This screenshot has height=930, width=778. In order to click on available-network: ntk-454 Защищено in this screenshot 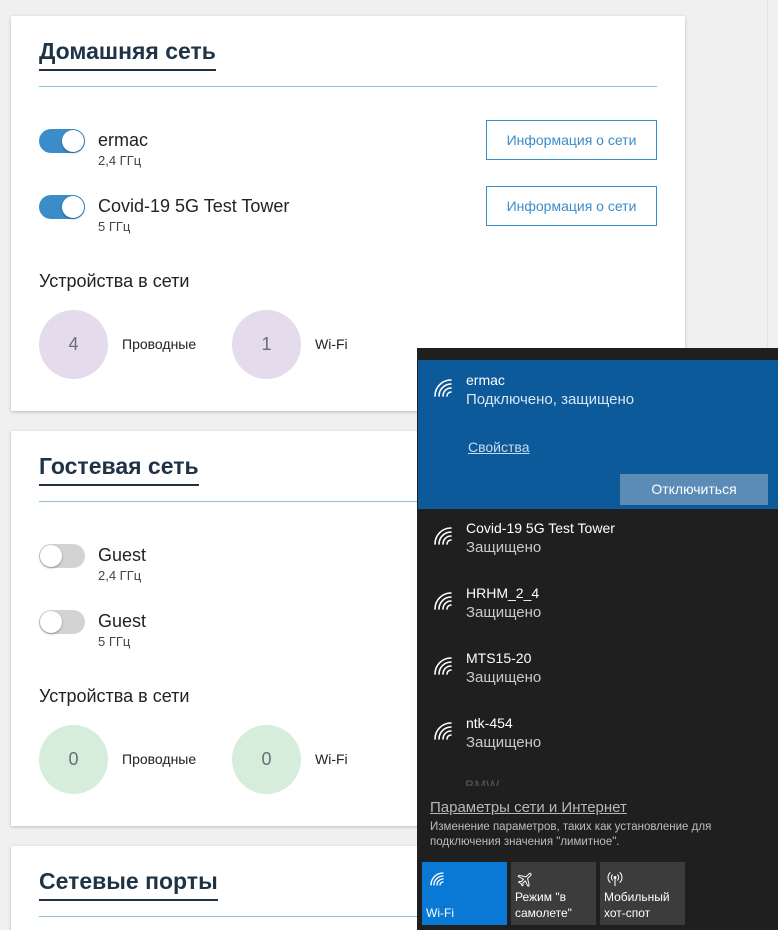, I will do `click(597, 740)`.